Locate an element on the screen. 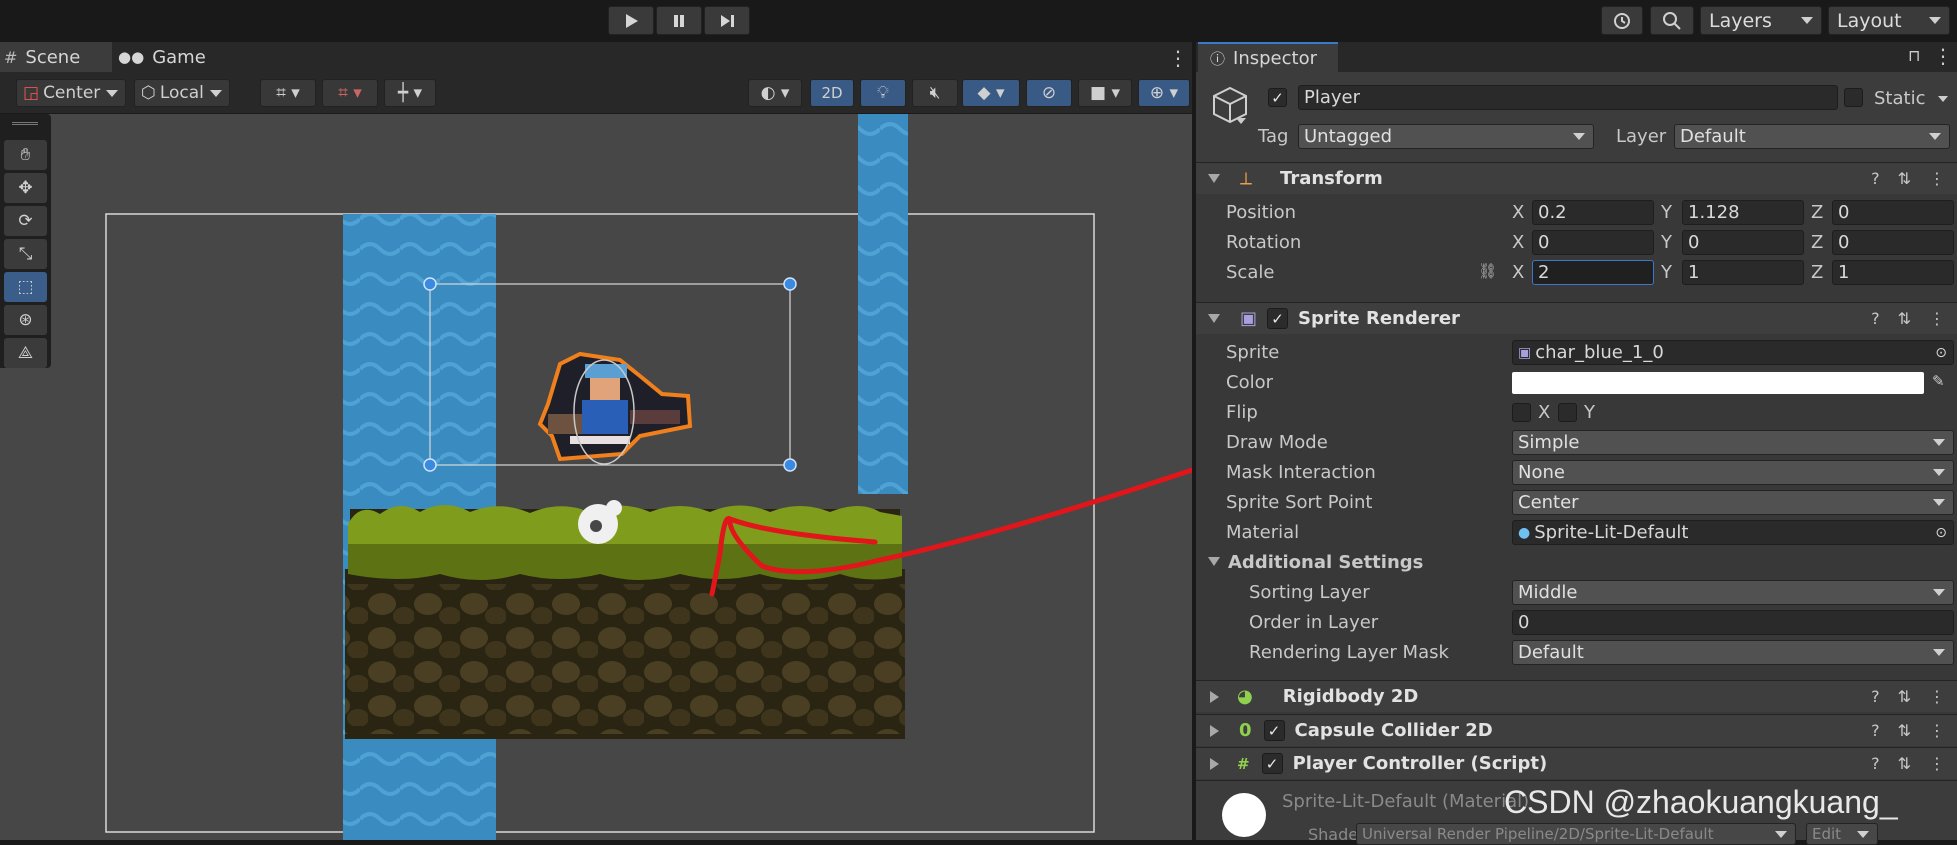 This screenshot has height=845, width=1957. position-x-field: 0.2 is located at coordinates (1593, 212).